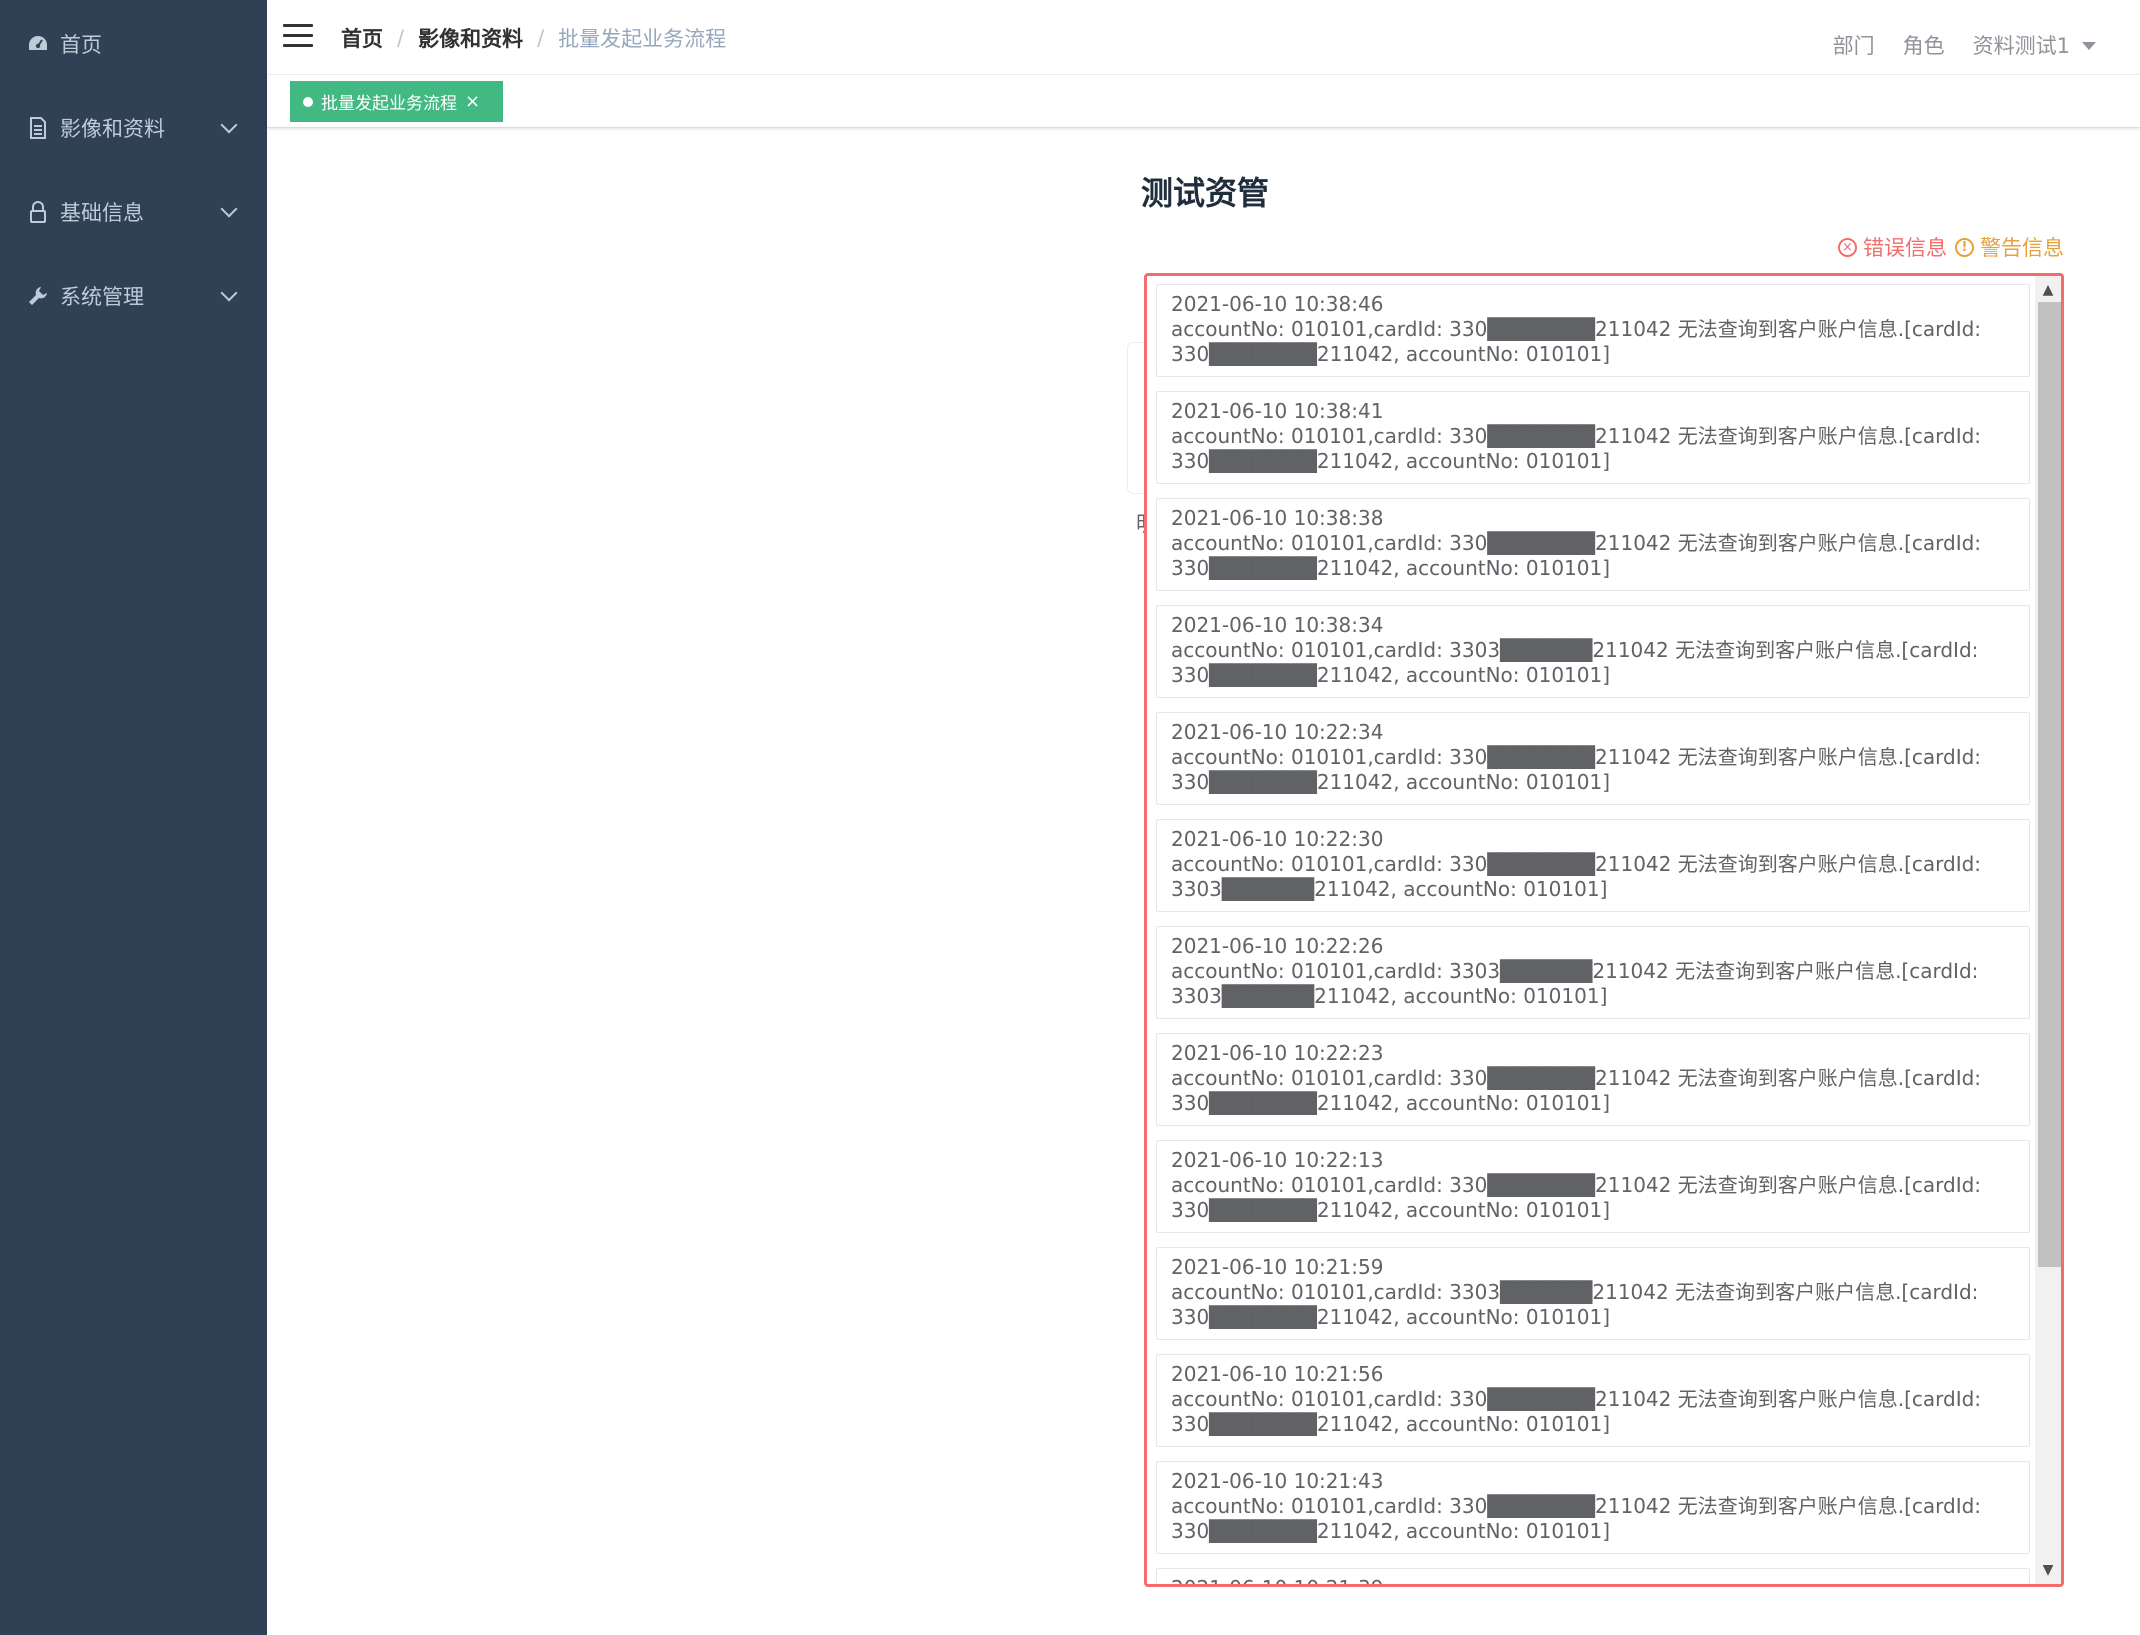 The image size is (2140, 1635). I want to click on error-legend-label: 错误信息, so click(1905, 248).